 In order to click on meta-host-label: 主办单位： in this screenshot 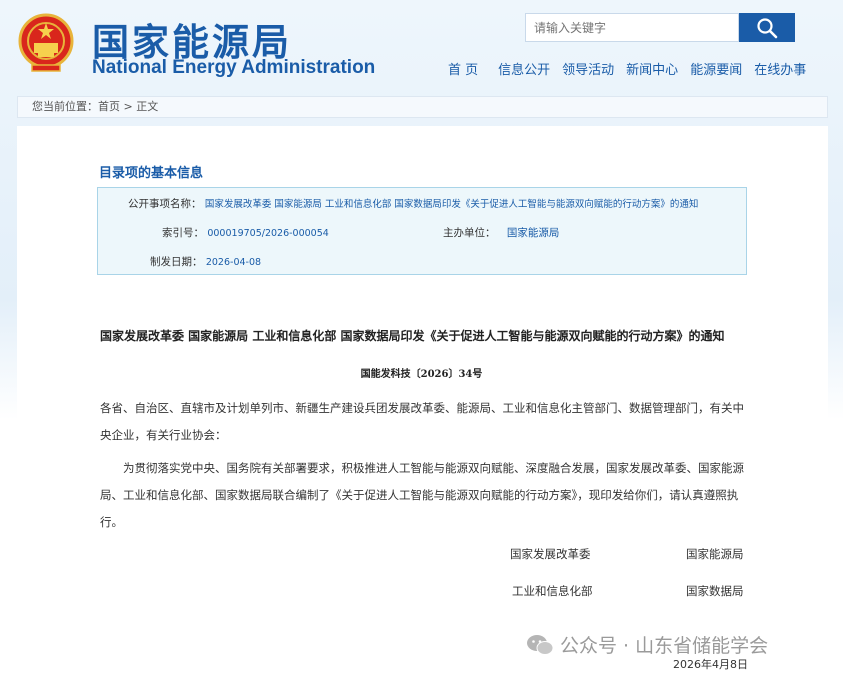, I will do `click(469, 233)`.